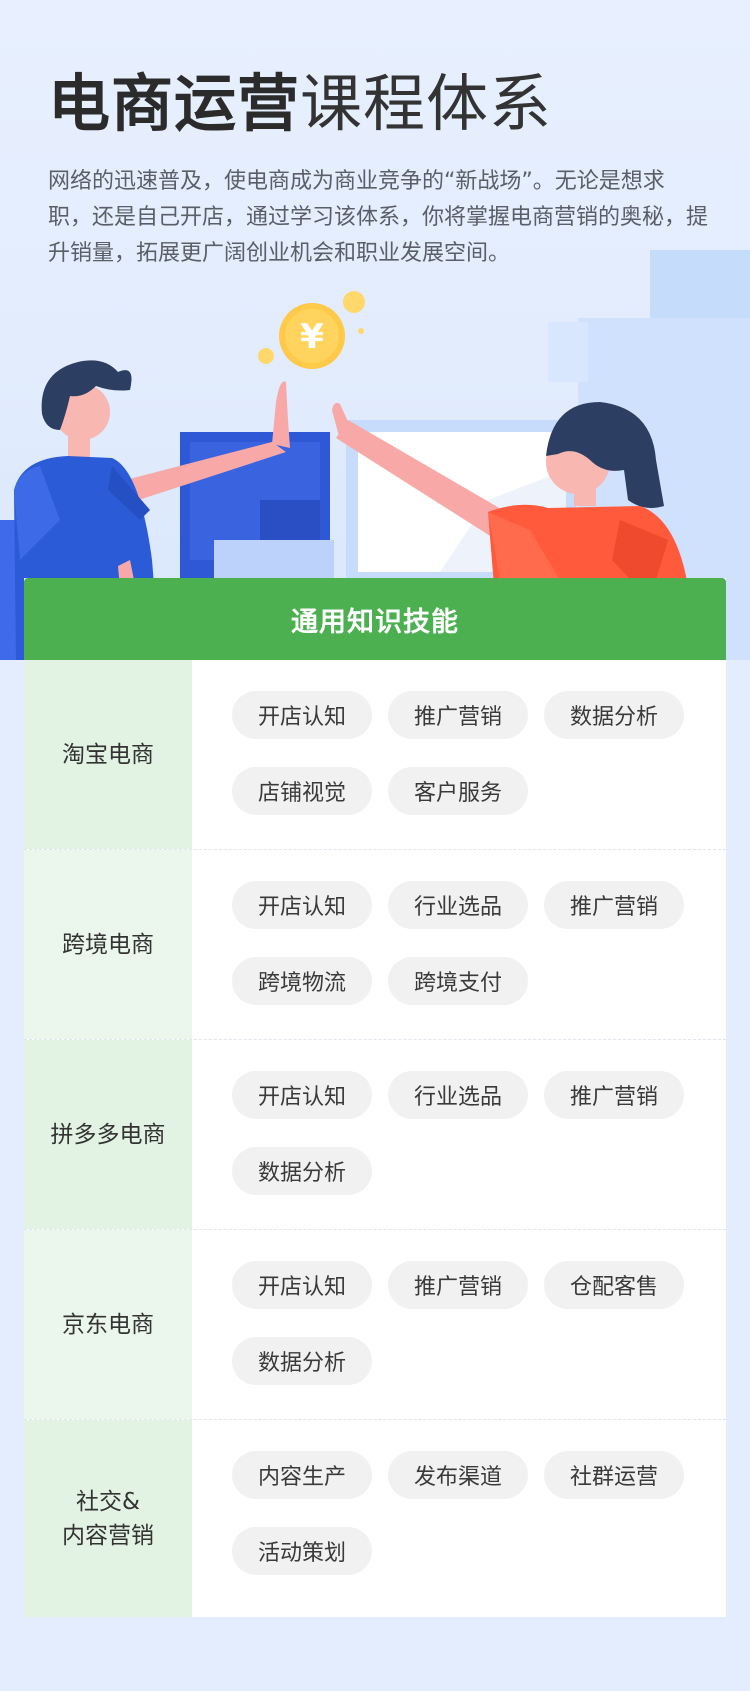 The height and width of the screenshot is (1691, 750). I want to click on row-label: 跨境电商, so click(108, 944).